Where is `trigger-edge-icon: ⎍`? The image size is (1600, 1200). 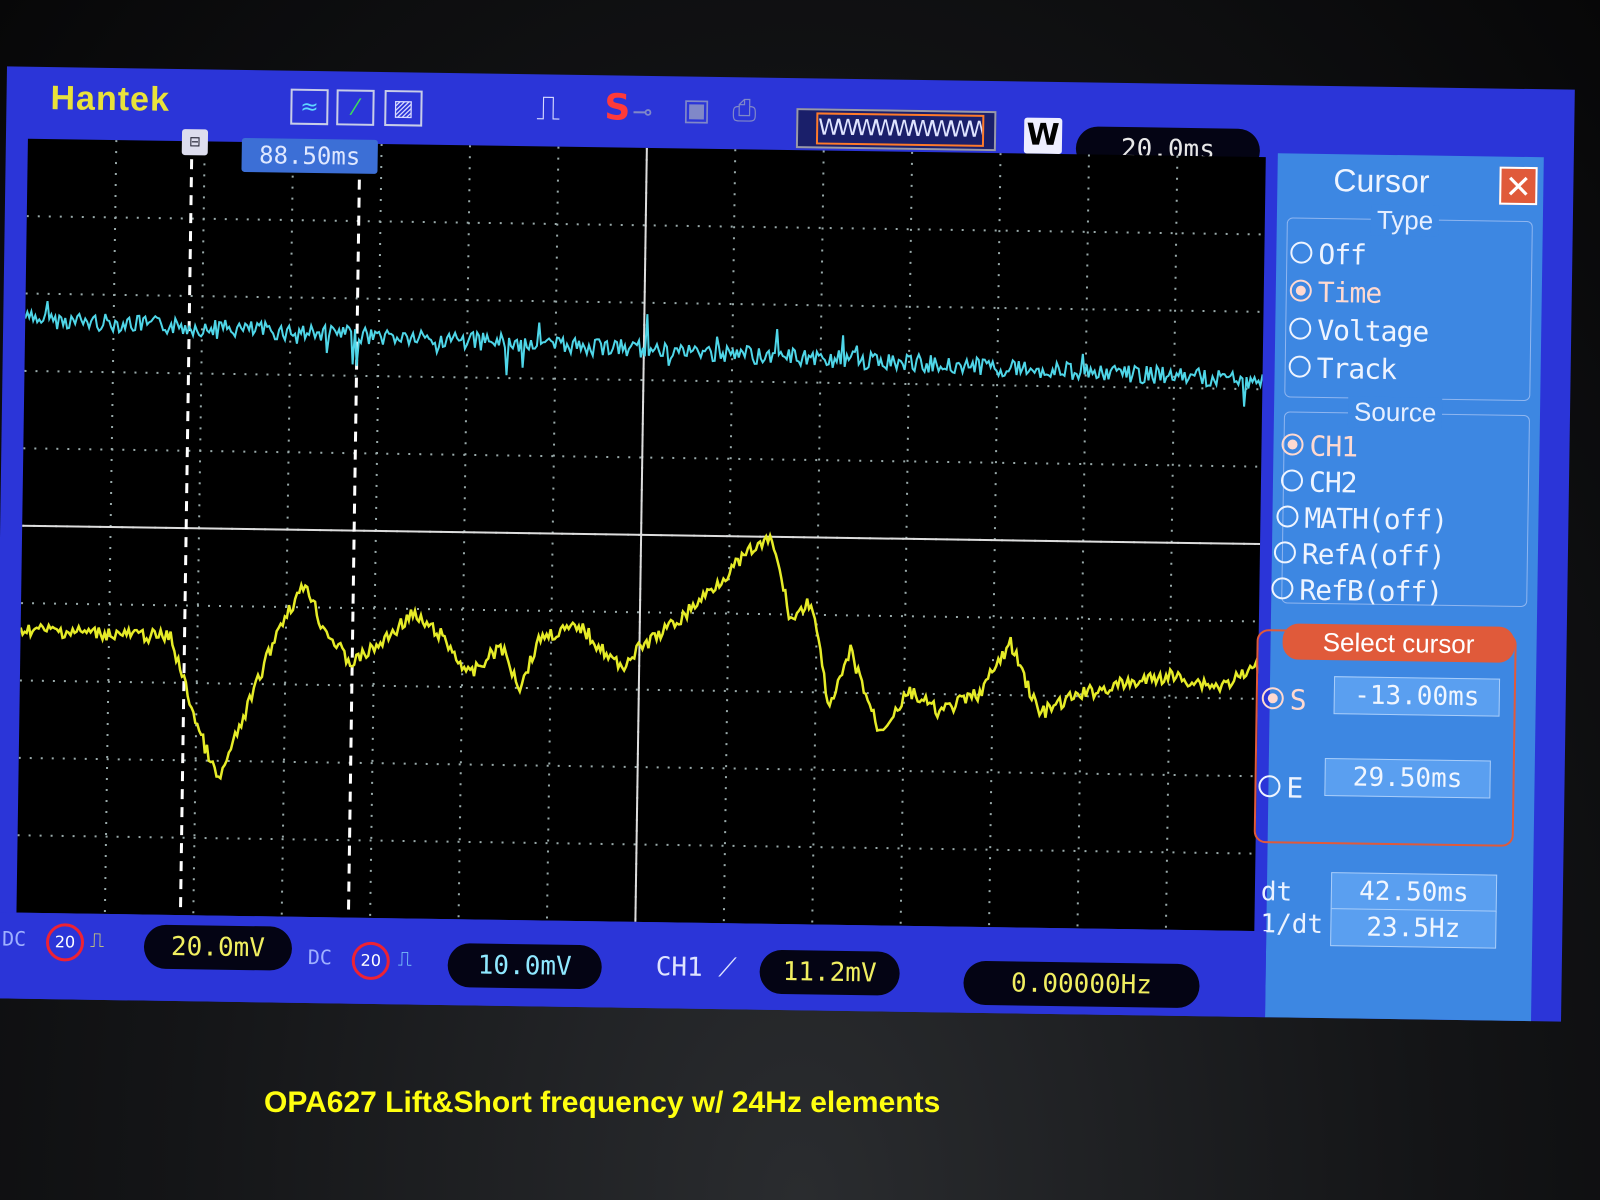 trigger-edge-icon: ⎍ is located at coordinates (548, 108).